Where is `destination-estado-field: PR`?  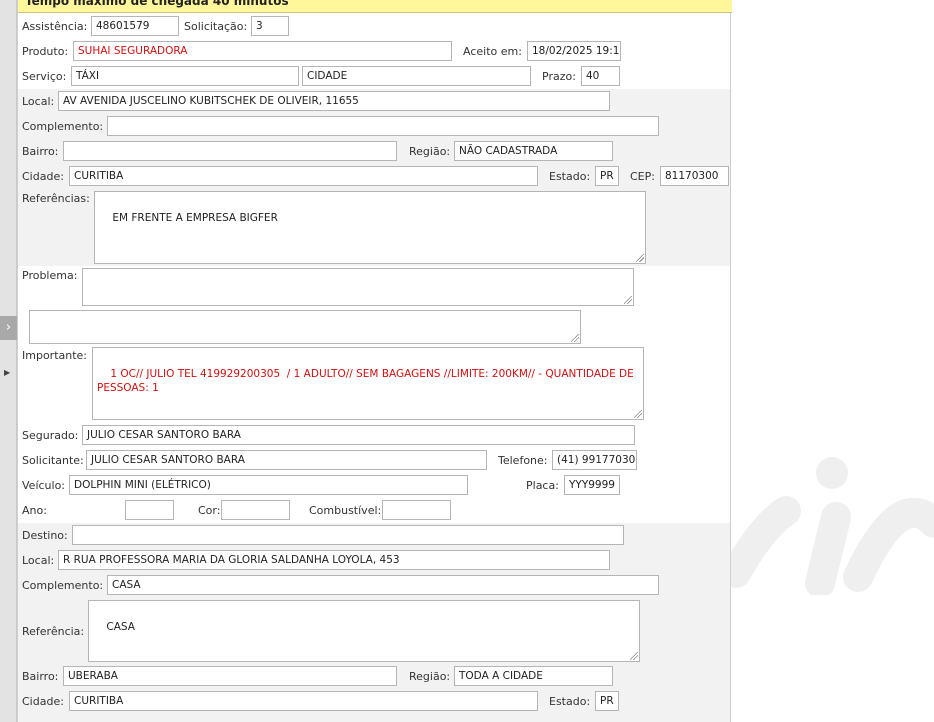 destination-estado-field: PR is located at coordinates (607, 701).